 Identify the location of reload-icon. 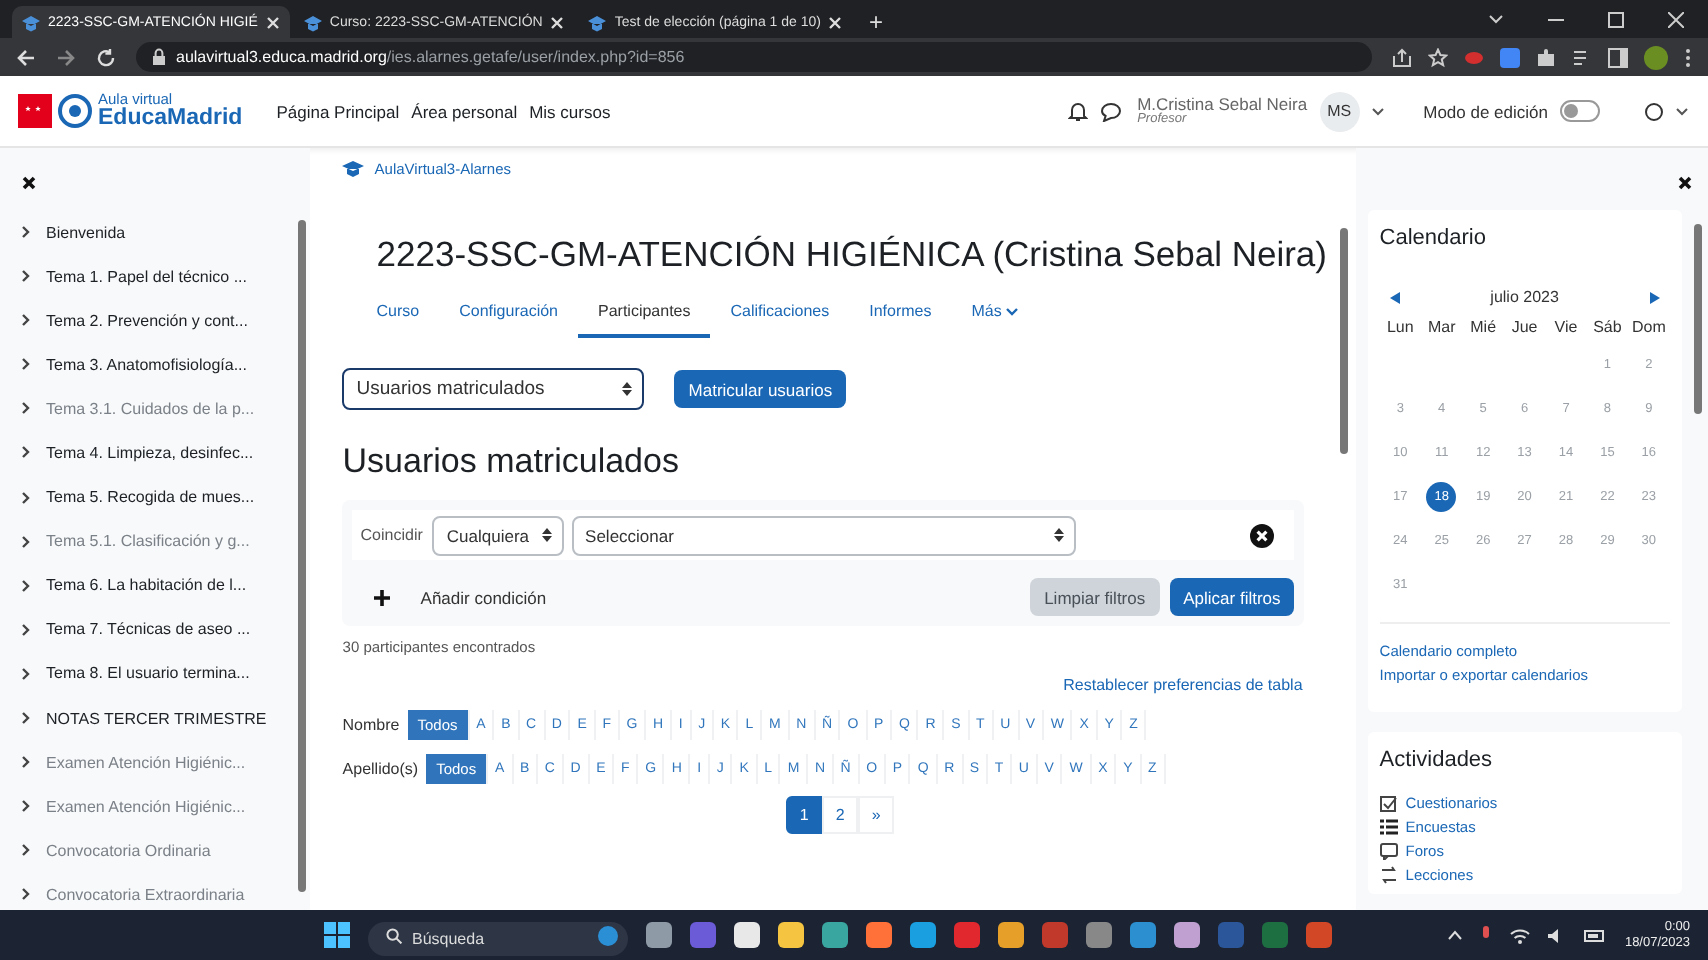
(106, 57).